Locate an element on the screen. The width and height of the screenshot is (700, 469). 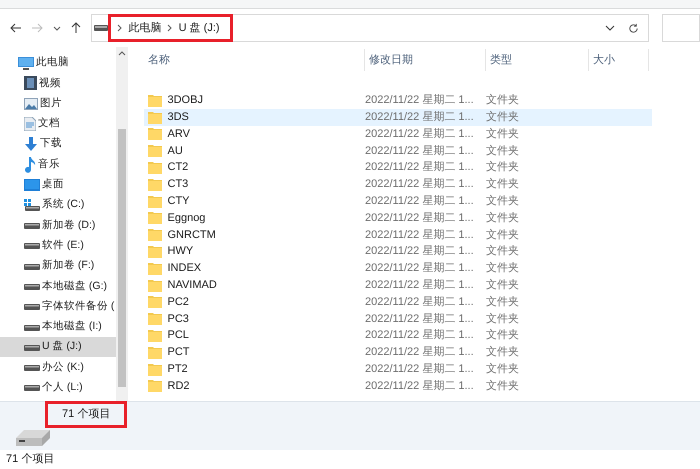
file-row: NAVIMAD 2022/11/22 星期二 1... 文件夹 is located at coordinates (398, 285).